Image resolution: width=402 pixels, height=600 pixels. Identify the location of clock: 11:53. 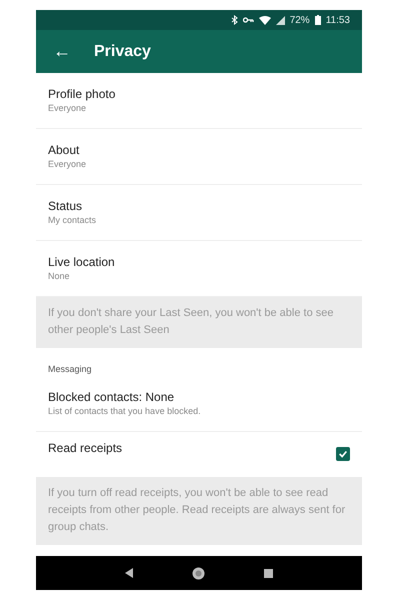
(338, 20).